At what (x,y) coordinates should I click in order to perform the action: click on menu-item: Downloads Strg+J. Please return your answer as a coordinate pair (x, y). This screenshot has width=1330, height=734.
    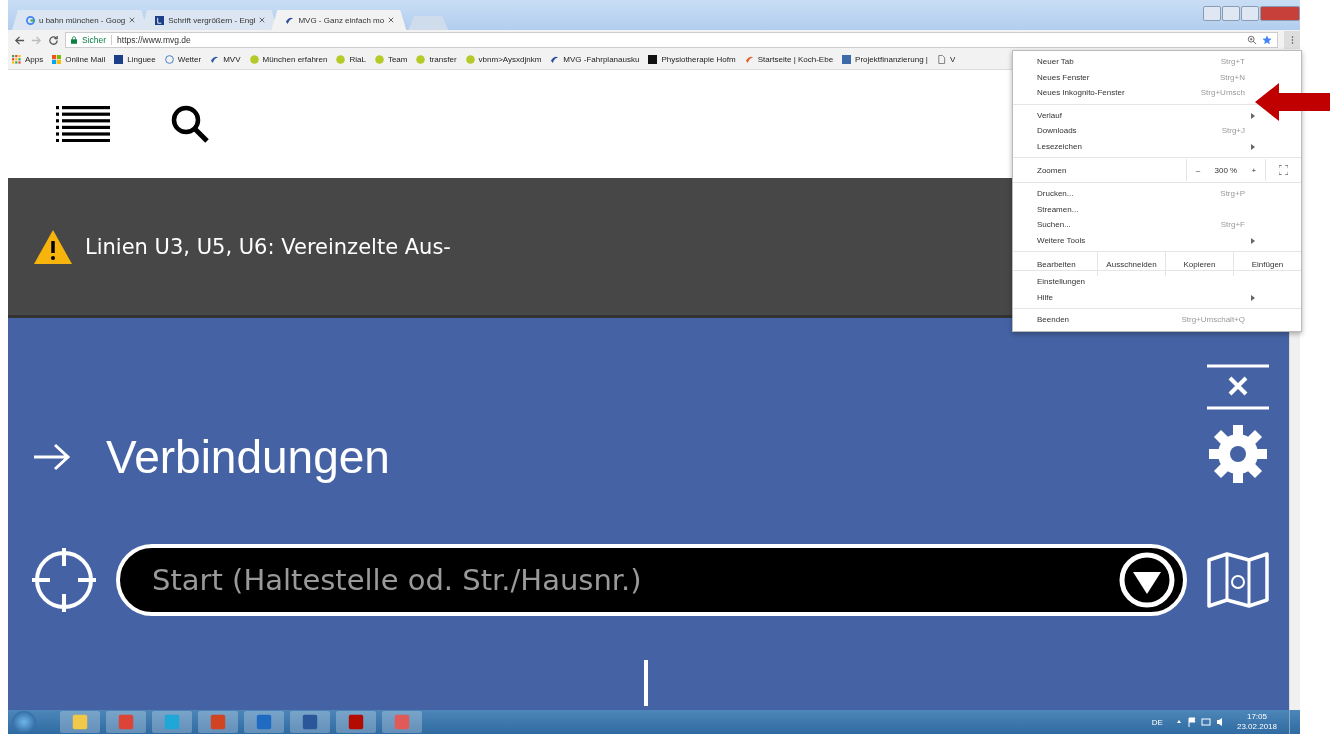
    Looking at the image, I should click on (1134, 131).